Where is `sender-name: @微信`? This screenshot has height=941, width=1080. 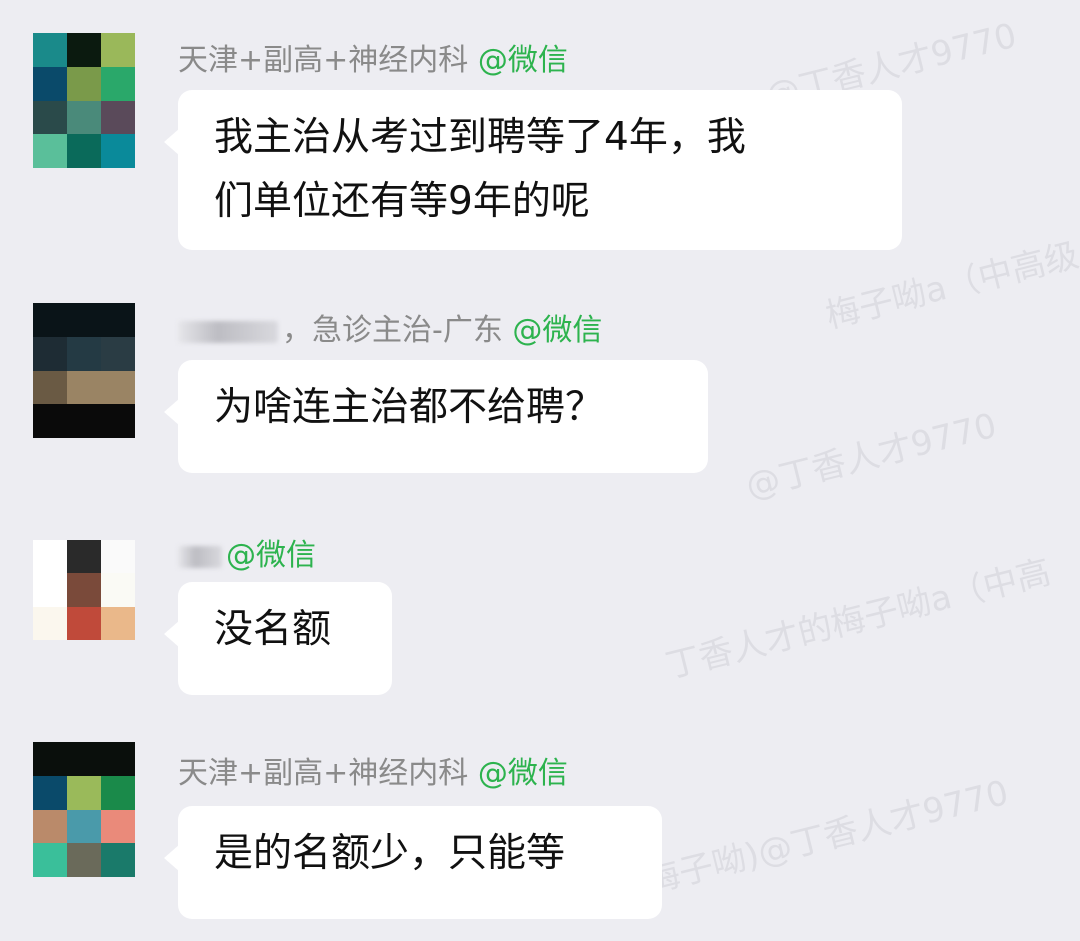
sender-name: @微信 is located at coordinates (247, 556).